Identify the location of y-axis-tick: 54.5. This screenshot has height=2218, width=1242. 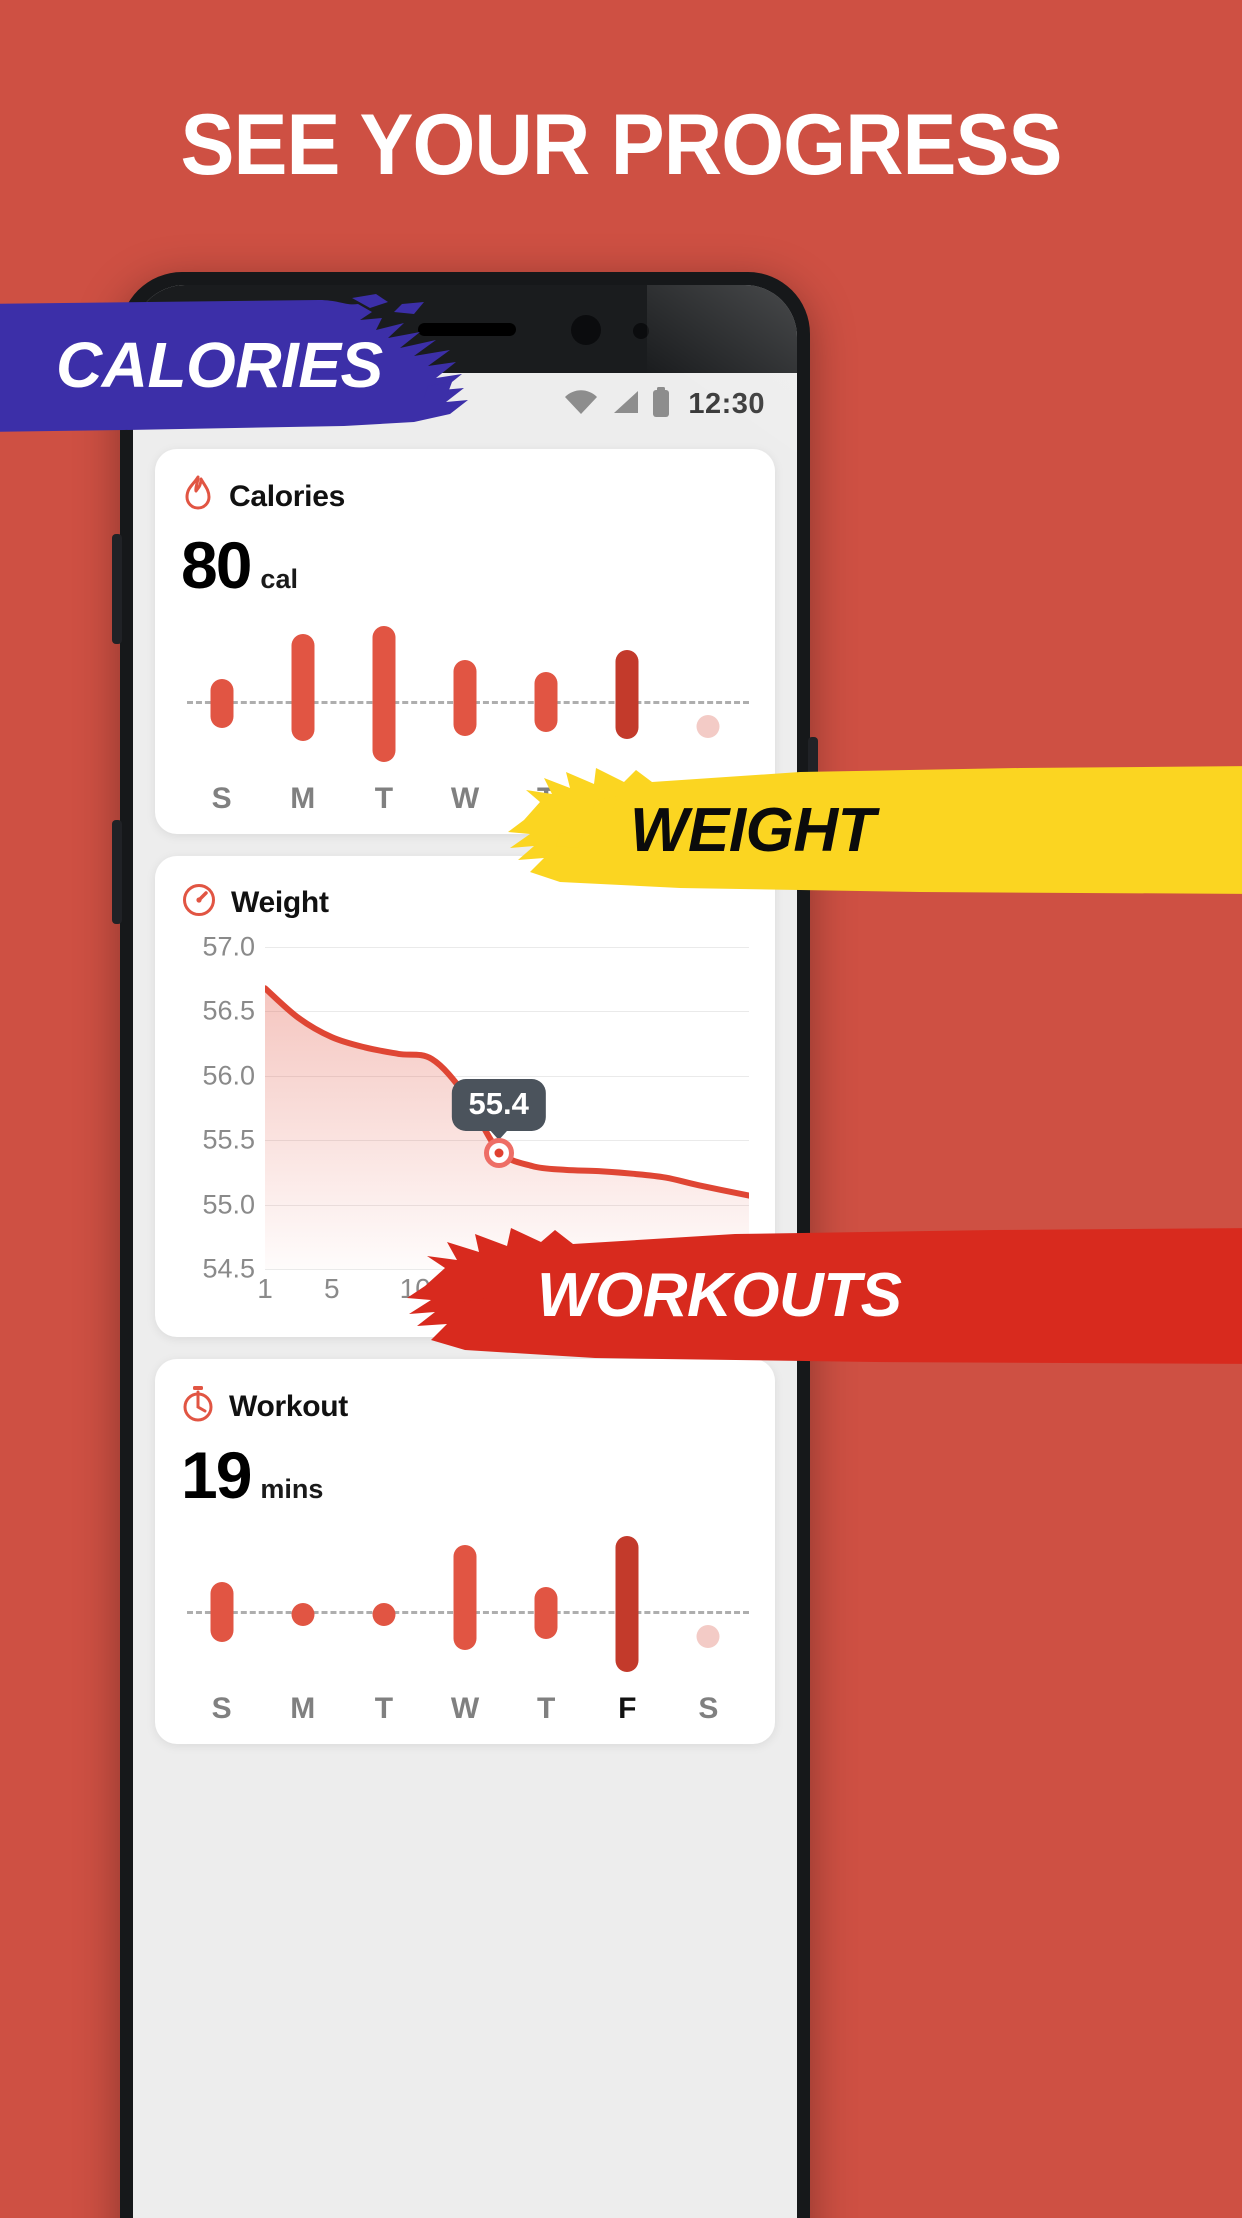
(228, 1268).